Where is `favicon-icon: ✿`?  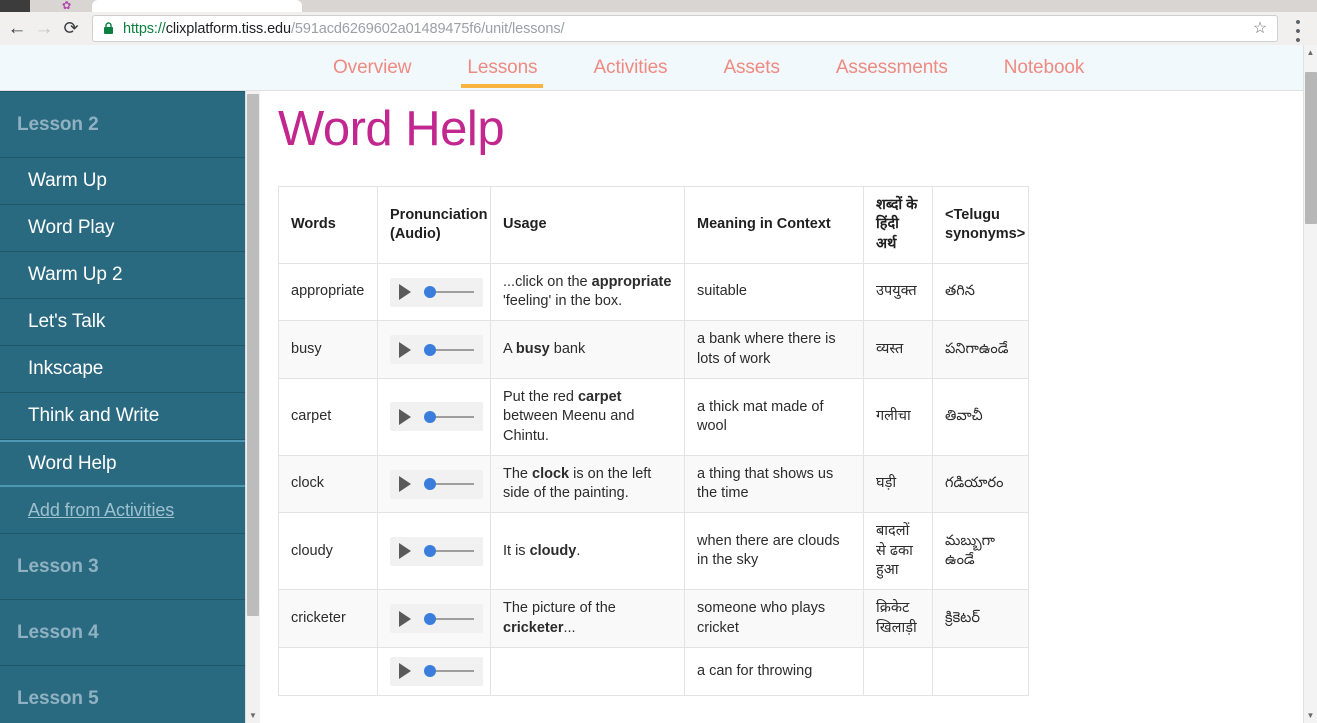
favicon-icon: ✿ is located at coordinates (67, 6).